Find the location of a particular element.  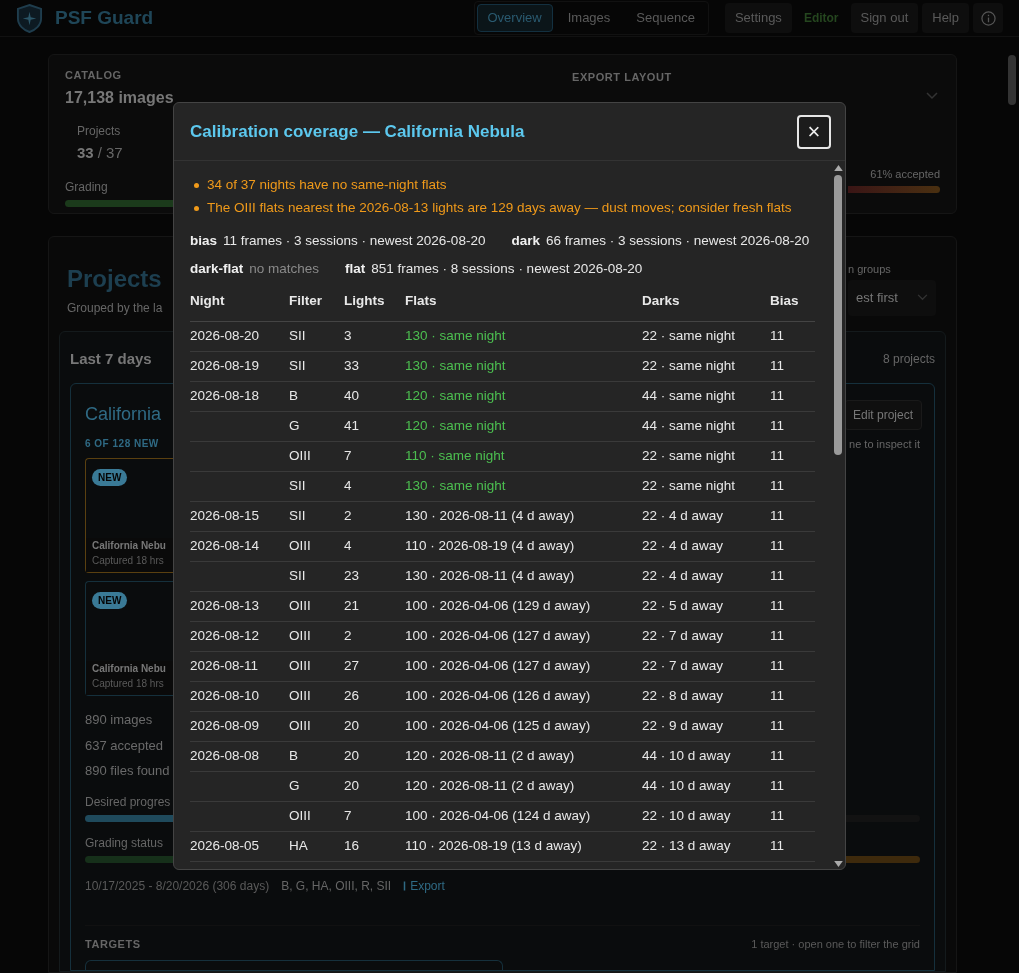

frame-summary: 851 frames · 8 sessions · newest 2026-08-20 is located at coordinates (507, 268).